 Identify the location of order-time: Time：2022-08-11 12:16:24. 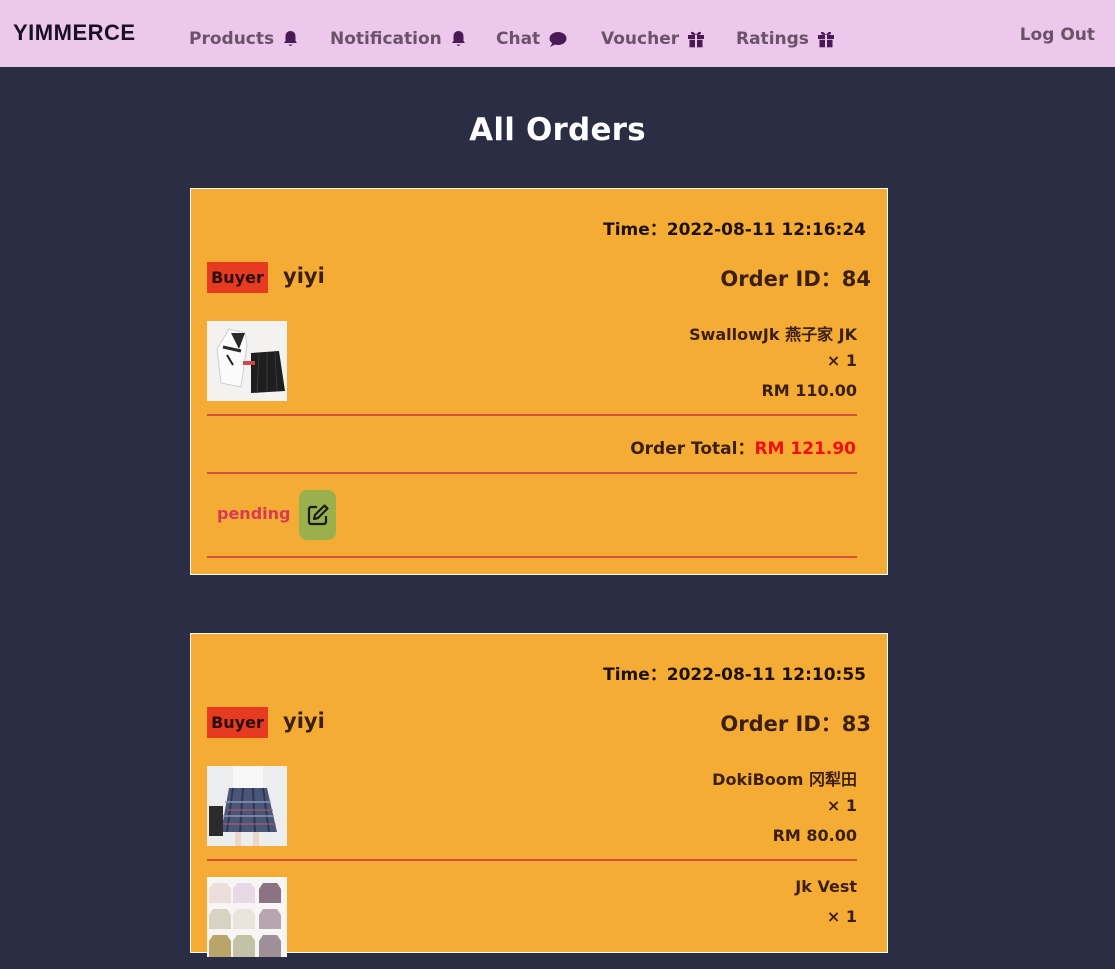
(734, 230).